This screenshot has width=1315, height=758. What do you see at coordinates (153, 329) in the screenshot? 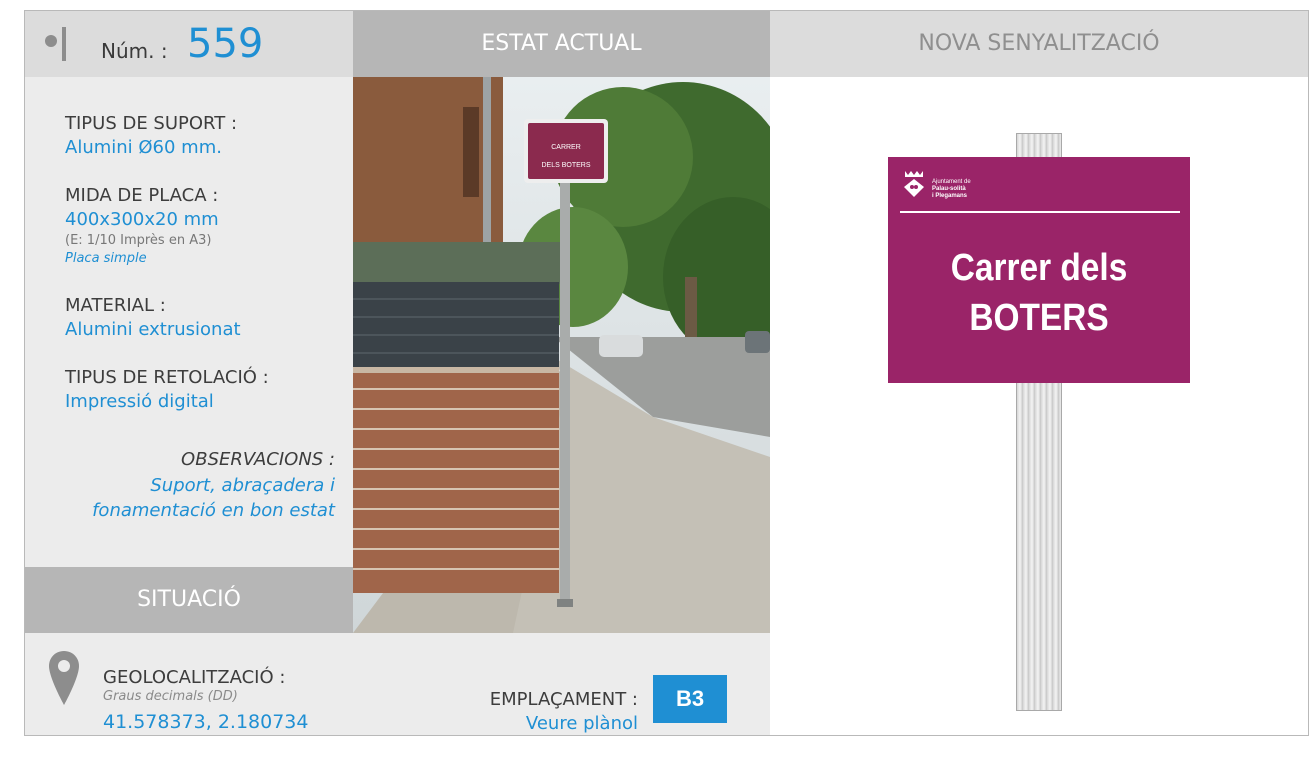
I see `material-value: Alumini extrusionat` at bounding box center [153, 329].